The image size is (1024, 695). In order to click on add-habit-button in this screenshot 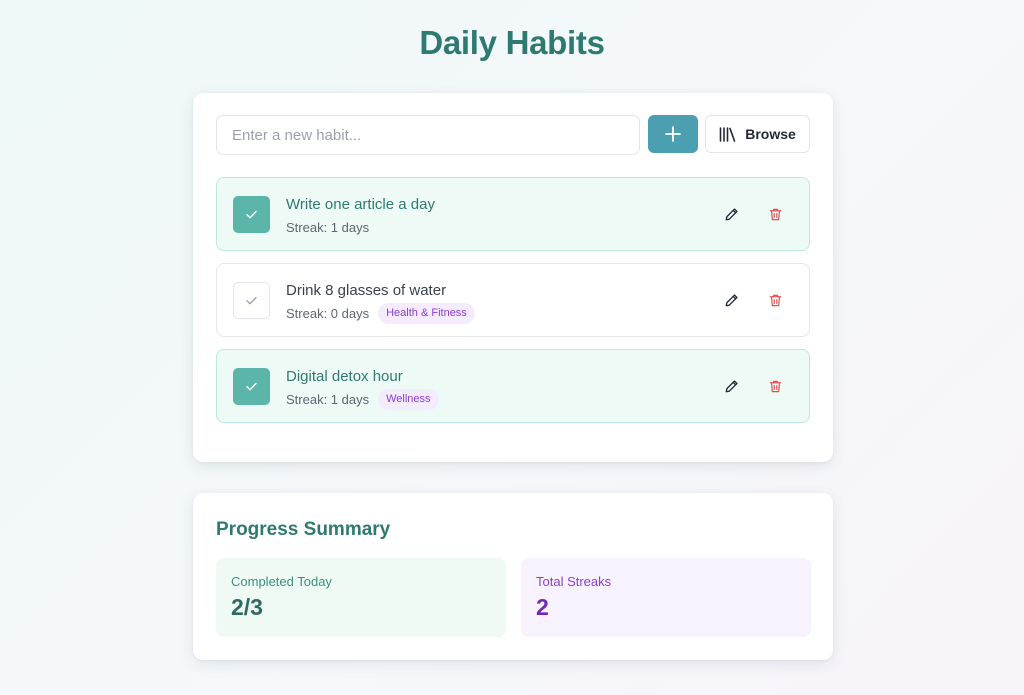, I will do `click(673, 134)`.